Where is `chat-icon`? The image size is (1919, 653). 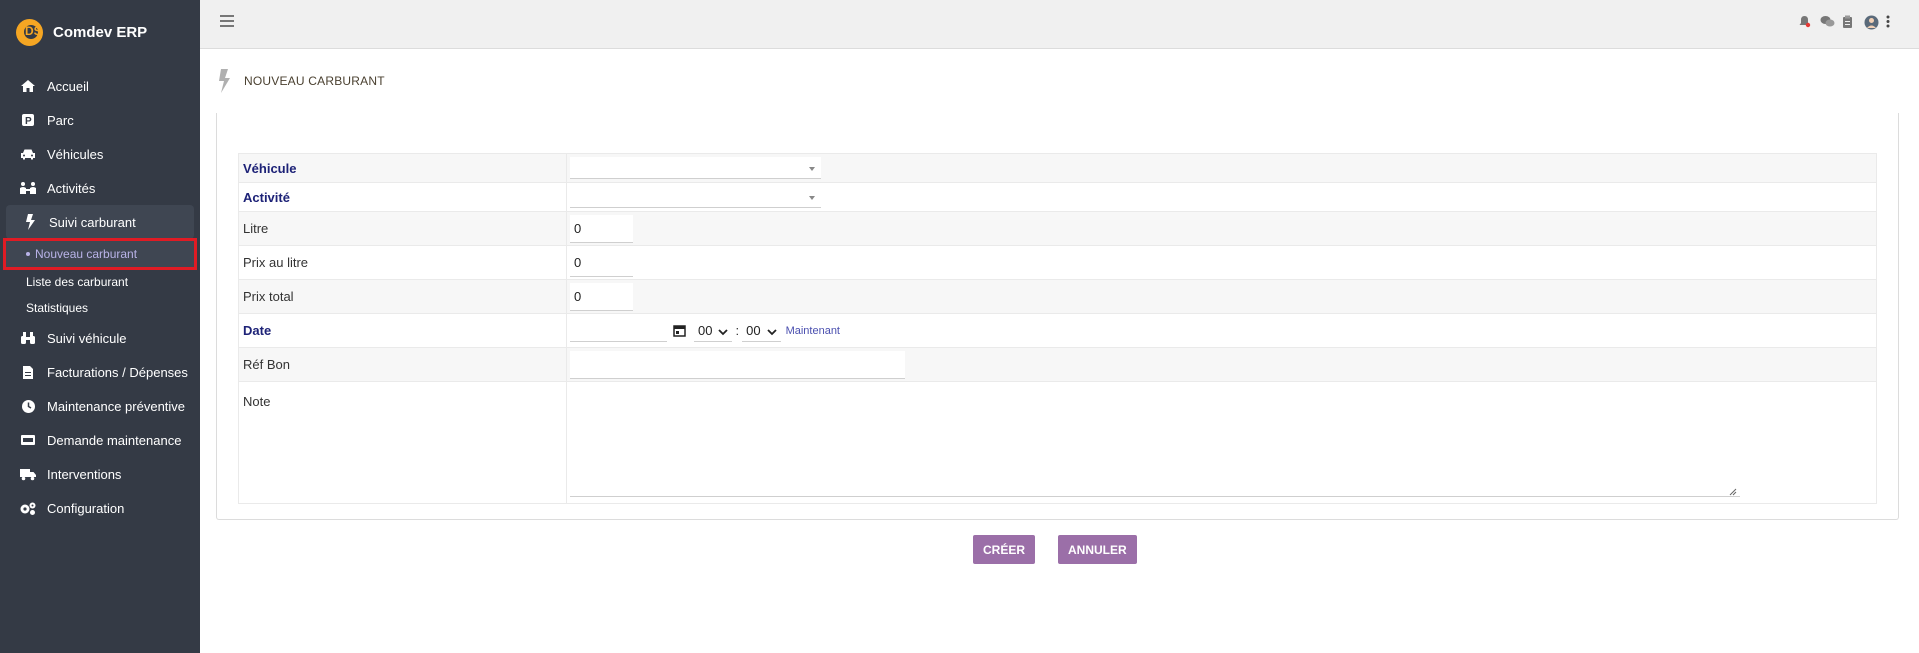 chat-icon is located at coordinates (1827, 21).